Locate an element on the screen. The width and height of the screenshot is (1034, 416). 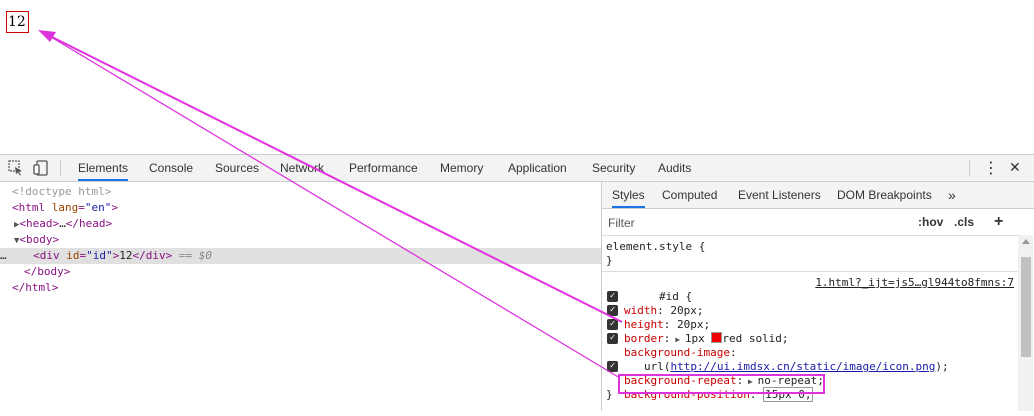
div-attr-value: "id" is located at coordinates (99, 255).